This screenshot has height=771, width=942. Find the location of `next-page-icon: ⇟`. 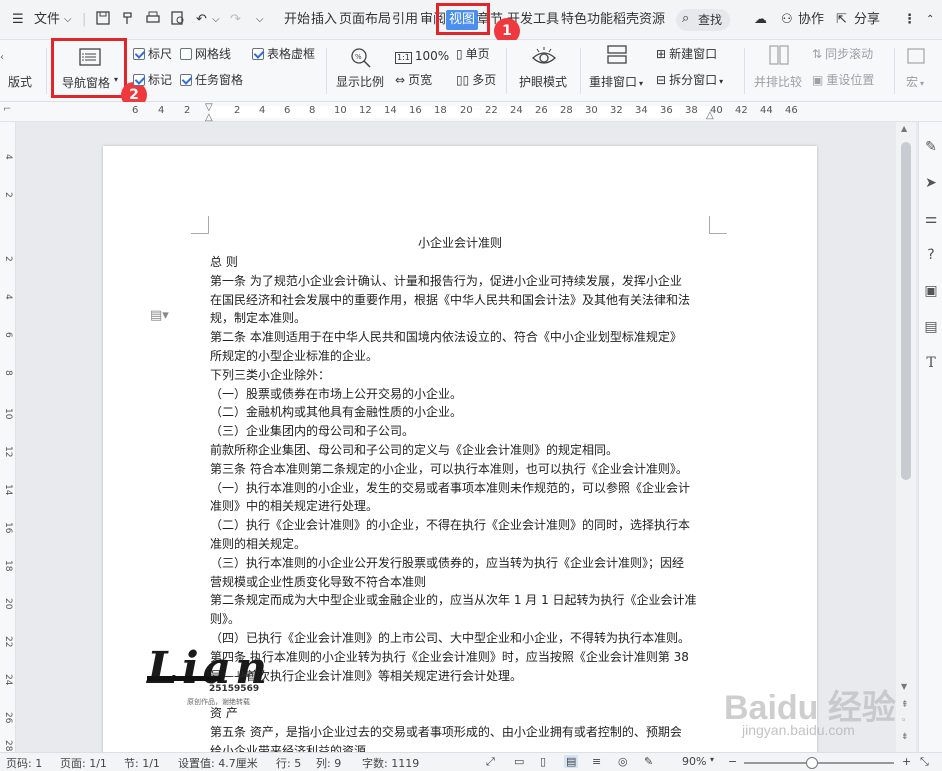

next-page-icon: ⇟ is located at coordinates (905, 737).